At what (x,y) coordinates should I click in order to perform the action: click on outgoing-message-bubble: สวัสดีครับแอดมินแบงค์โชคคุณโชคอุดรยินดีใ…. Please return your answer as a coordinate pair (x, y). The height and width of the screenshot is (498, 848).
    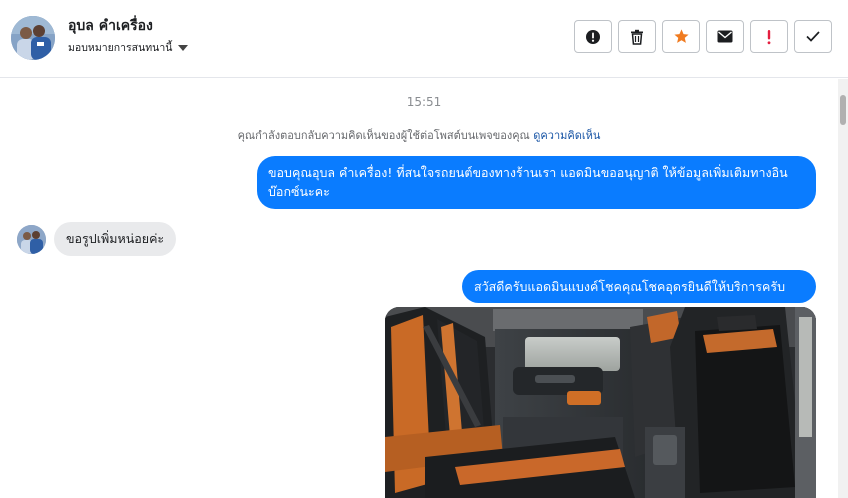
    Looking at the image, I should click on (639, 286).